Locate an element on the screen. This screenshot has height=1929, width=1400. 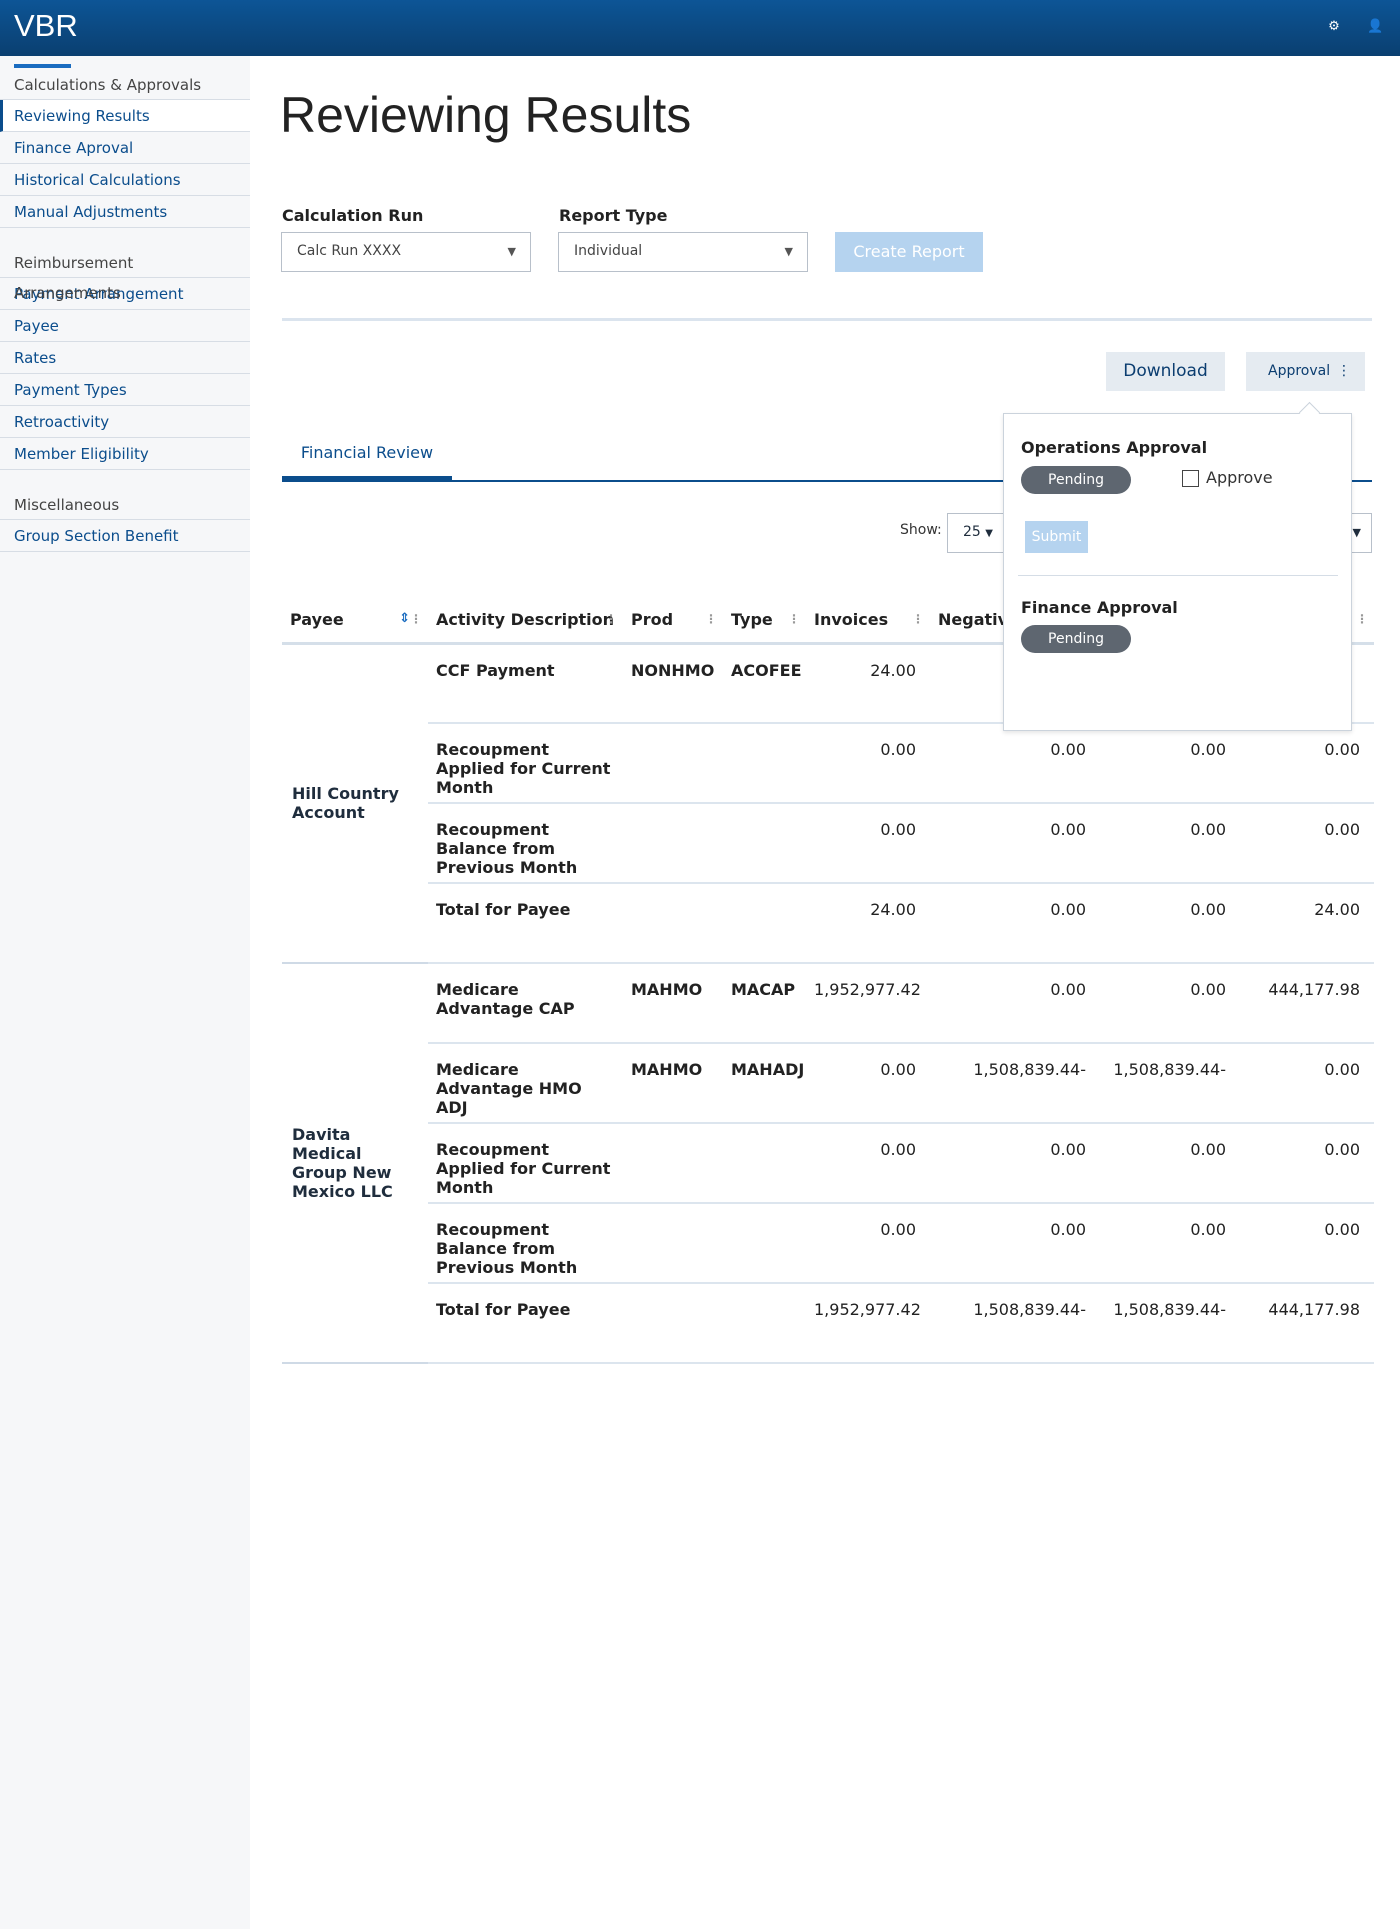
report-type-value: Individual is located at coordinates (608, 251).